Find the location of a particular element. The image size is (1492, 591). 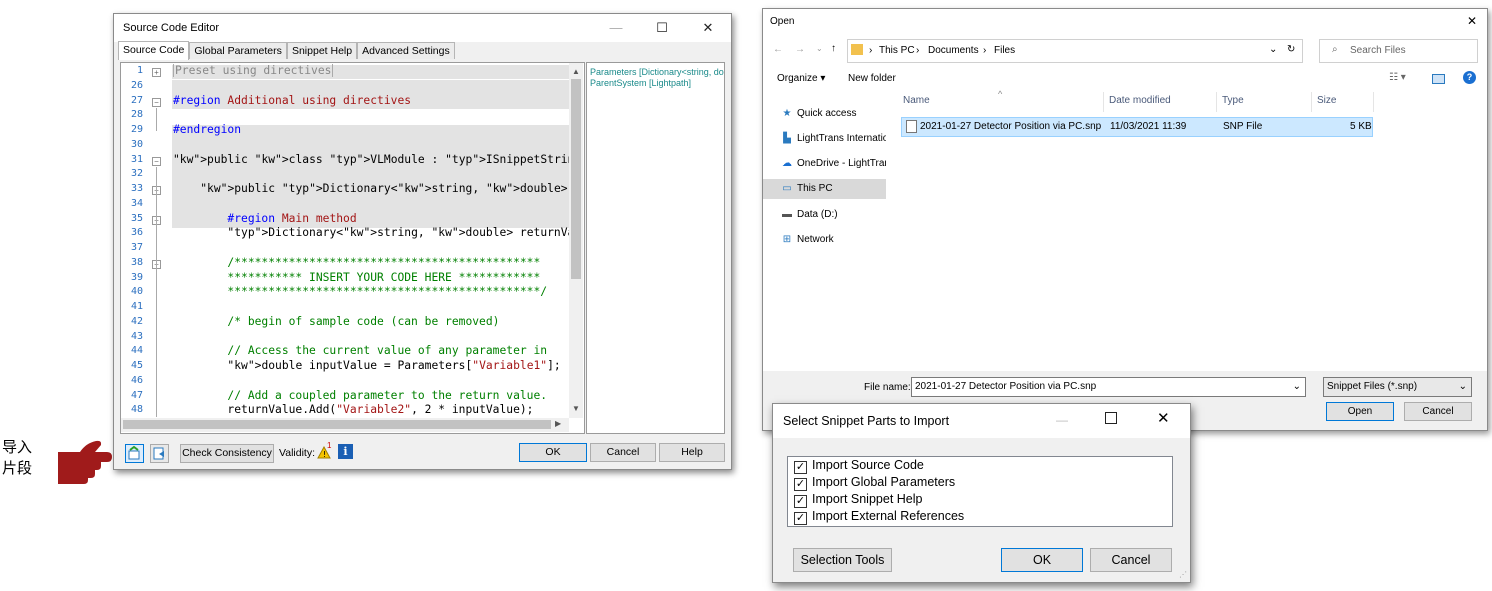

column-divider is located at coordinates (1311, 102).